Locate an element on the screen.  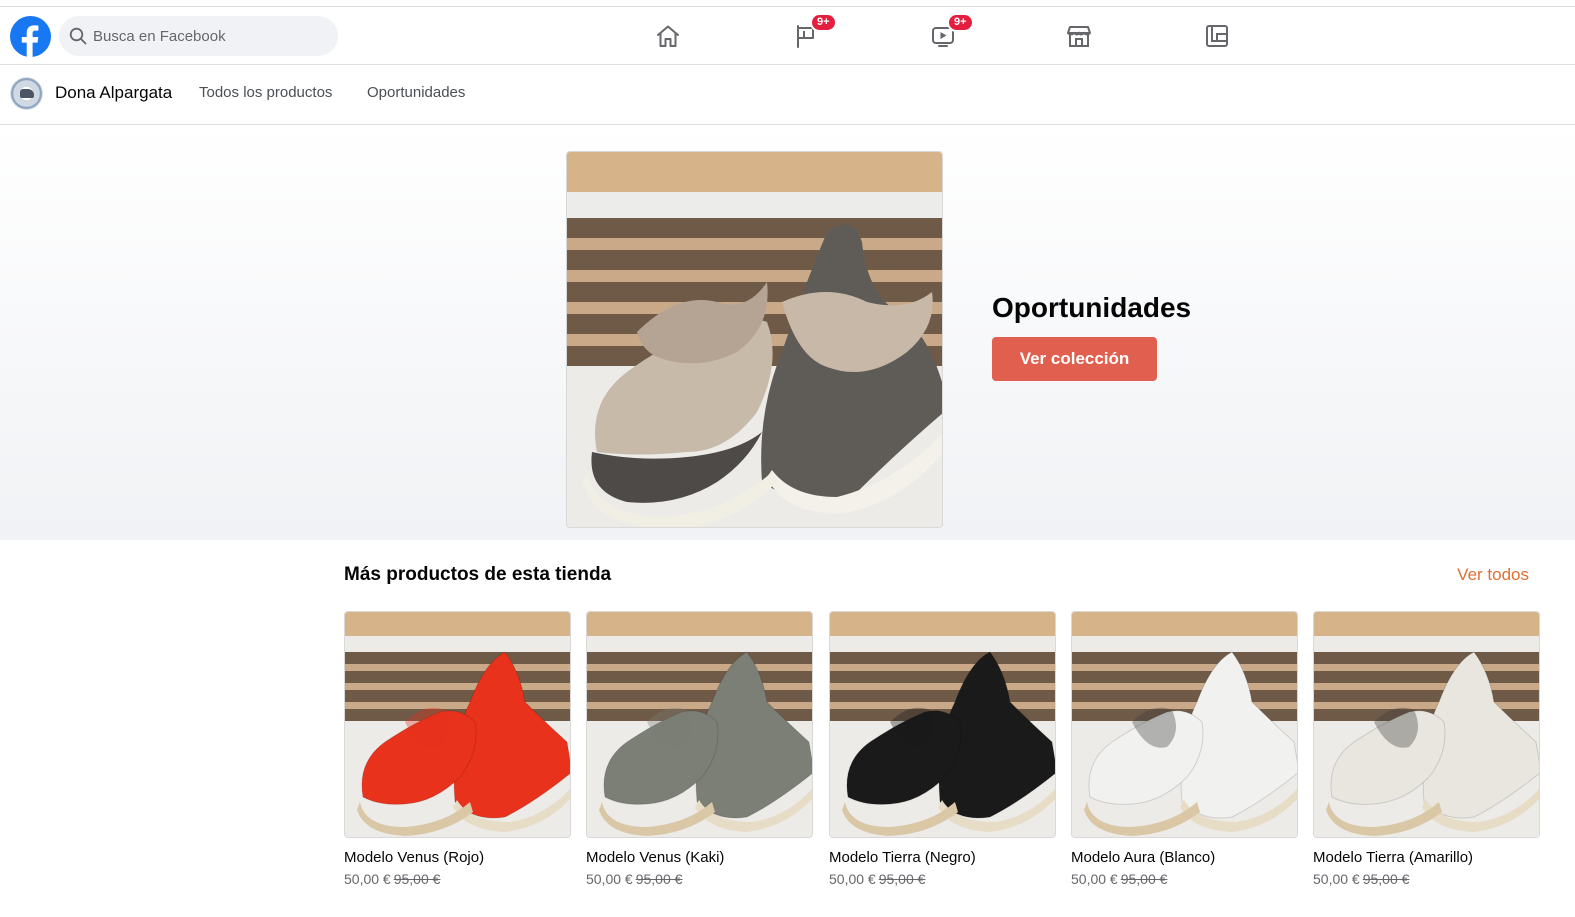
product-card: Modelo Tierra (Amarillo) 50,00 €95,00 € is located at coordinates (1426, 756).